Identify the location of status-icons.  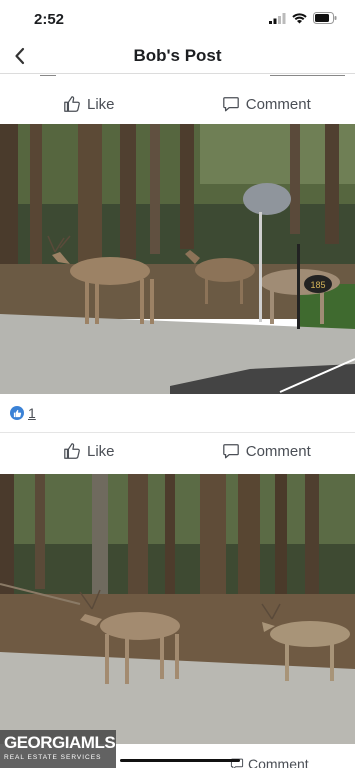
(303, 18).